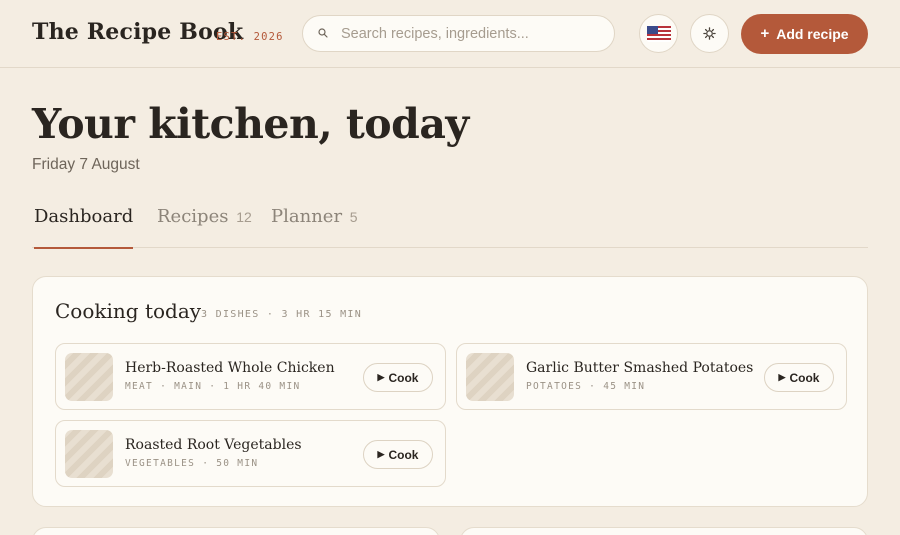 The image size is (900, 535). I want to click on tab-count: 12, so click(244, 217).